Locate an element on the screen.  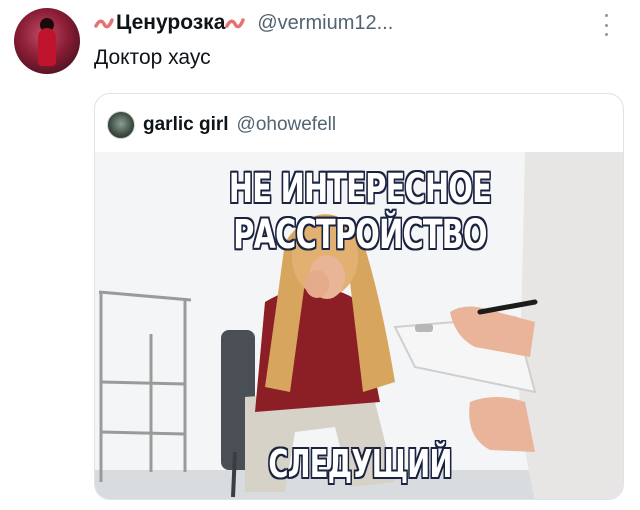
quoted-author-handle: @ohowefell is located at coordinates (286, 124).